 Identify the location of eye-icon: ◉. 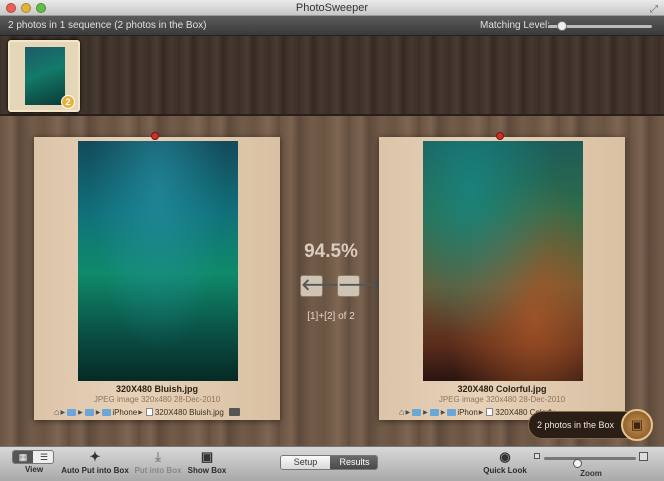
(505, 456).